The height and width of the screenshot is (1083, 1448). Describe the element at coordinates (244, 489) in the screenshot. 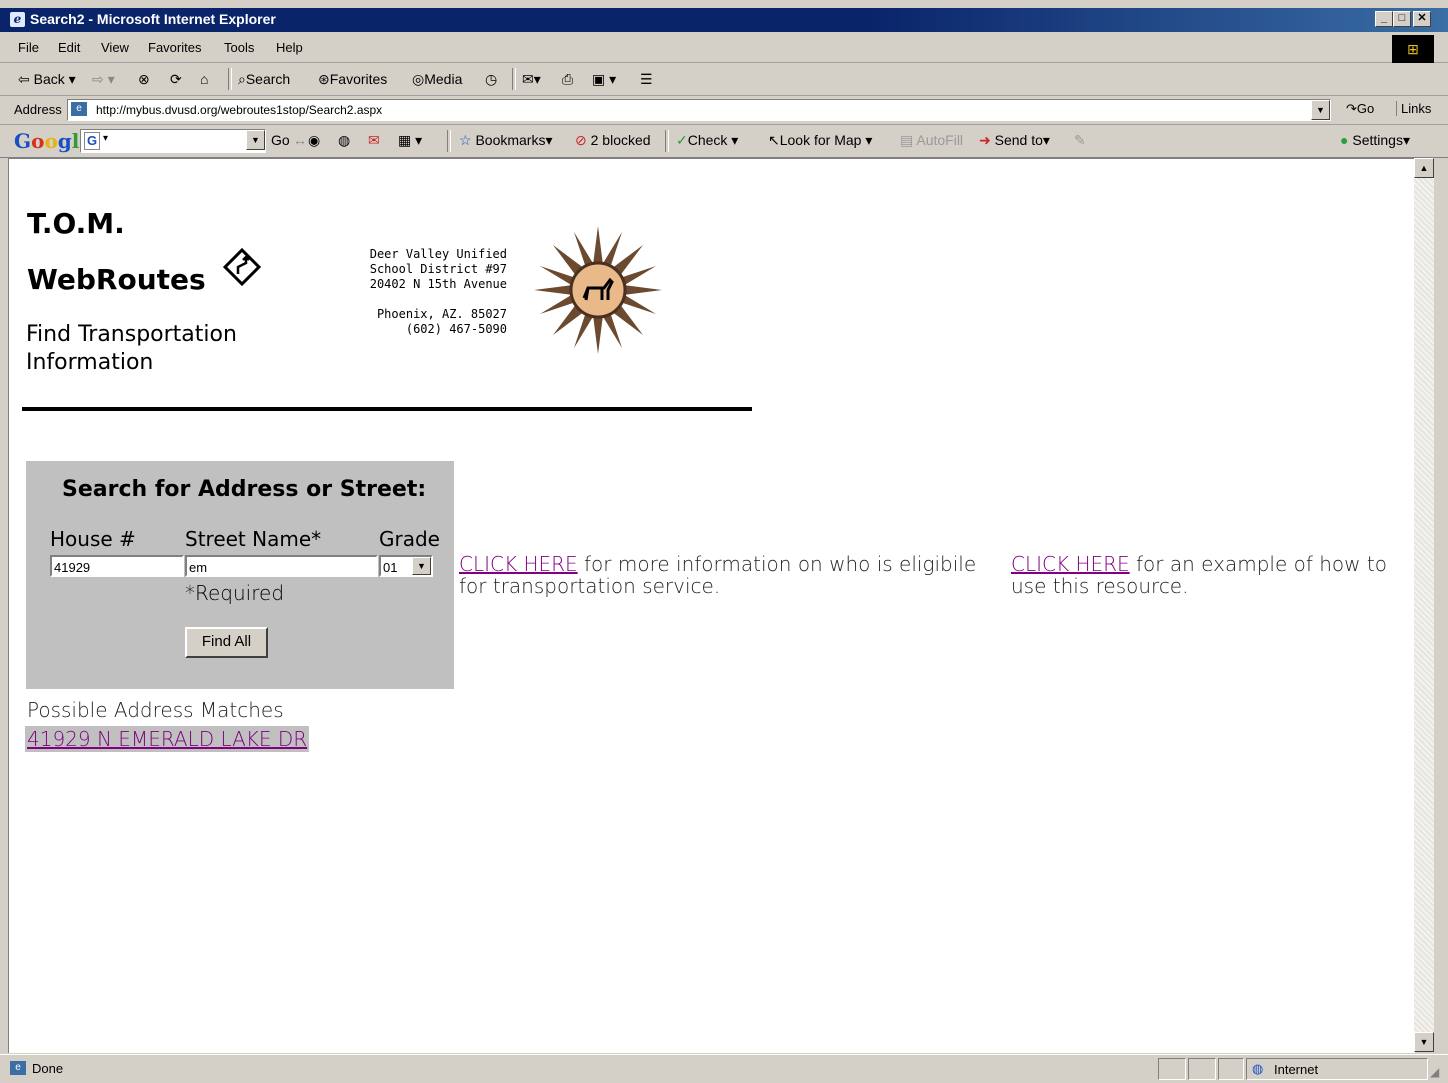

I see `search-title: Search for Address or Street:` at that location.